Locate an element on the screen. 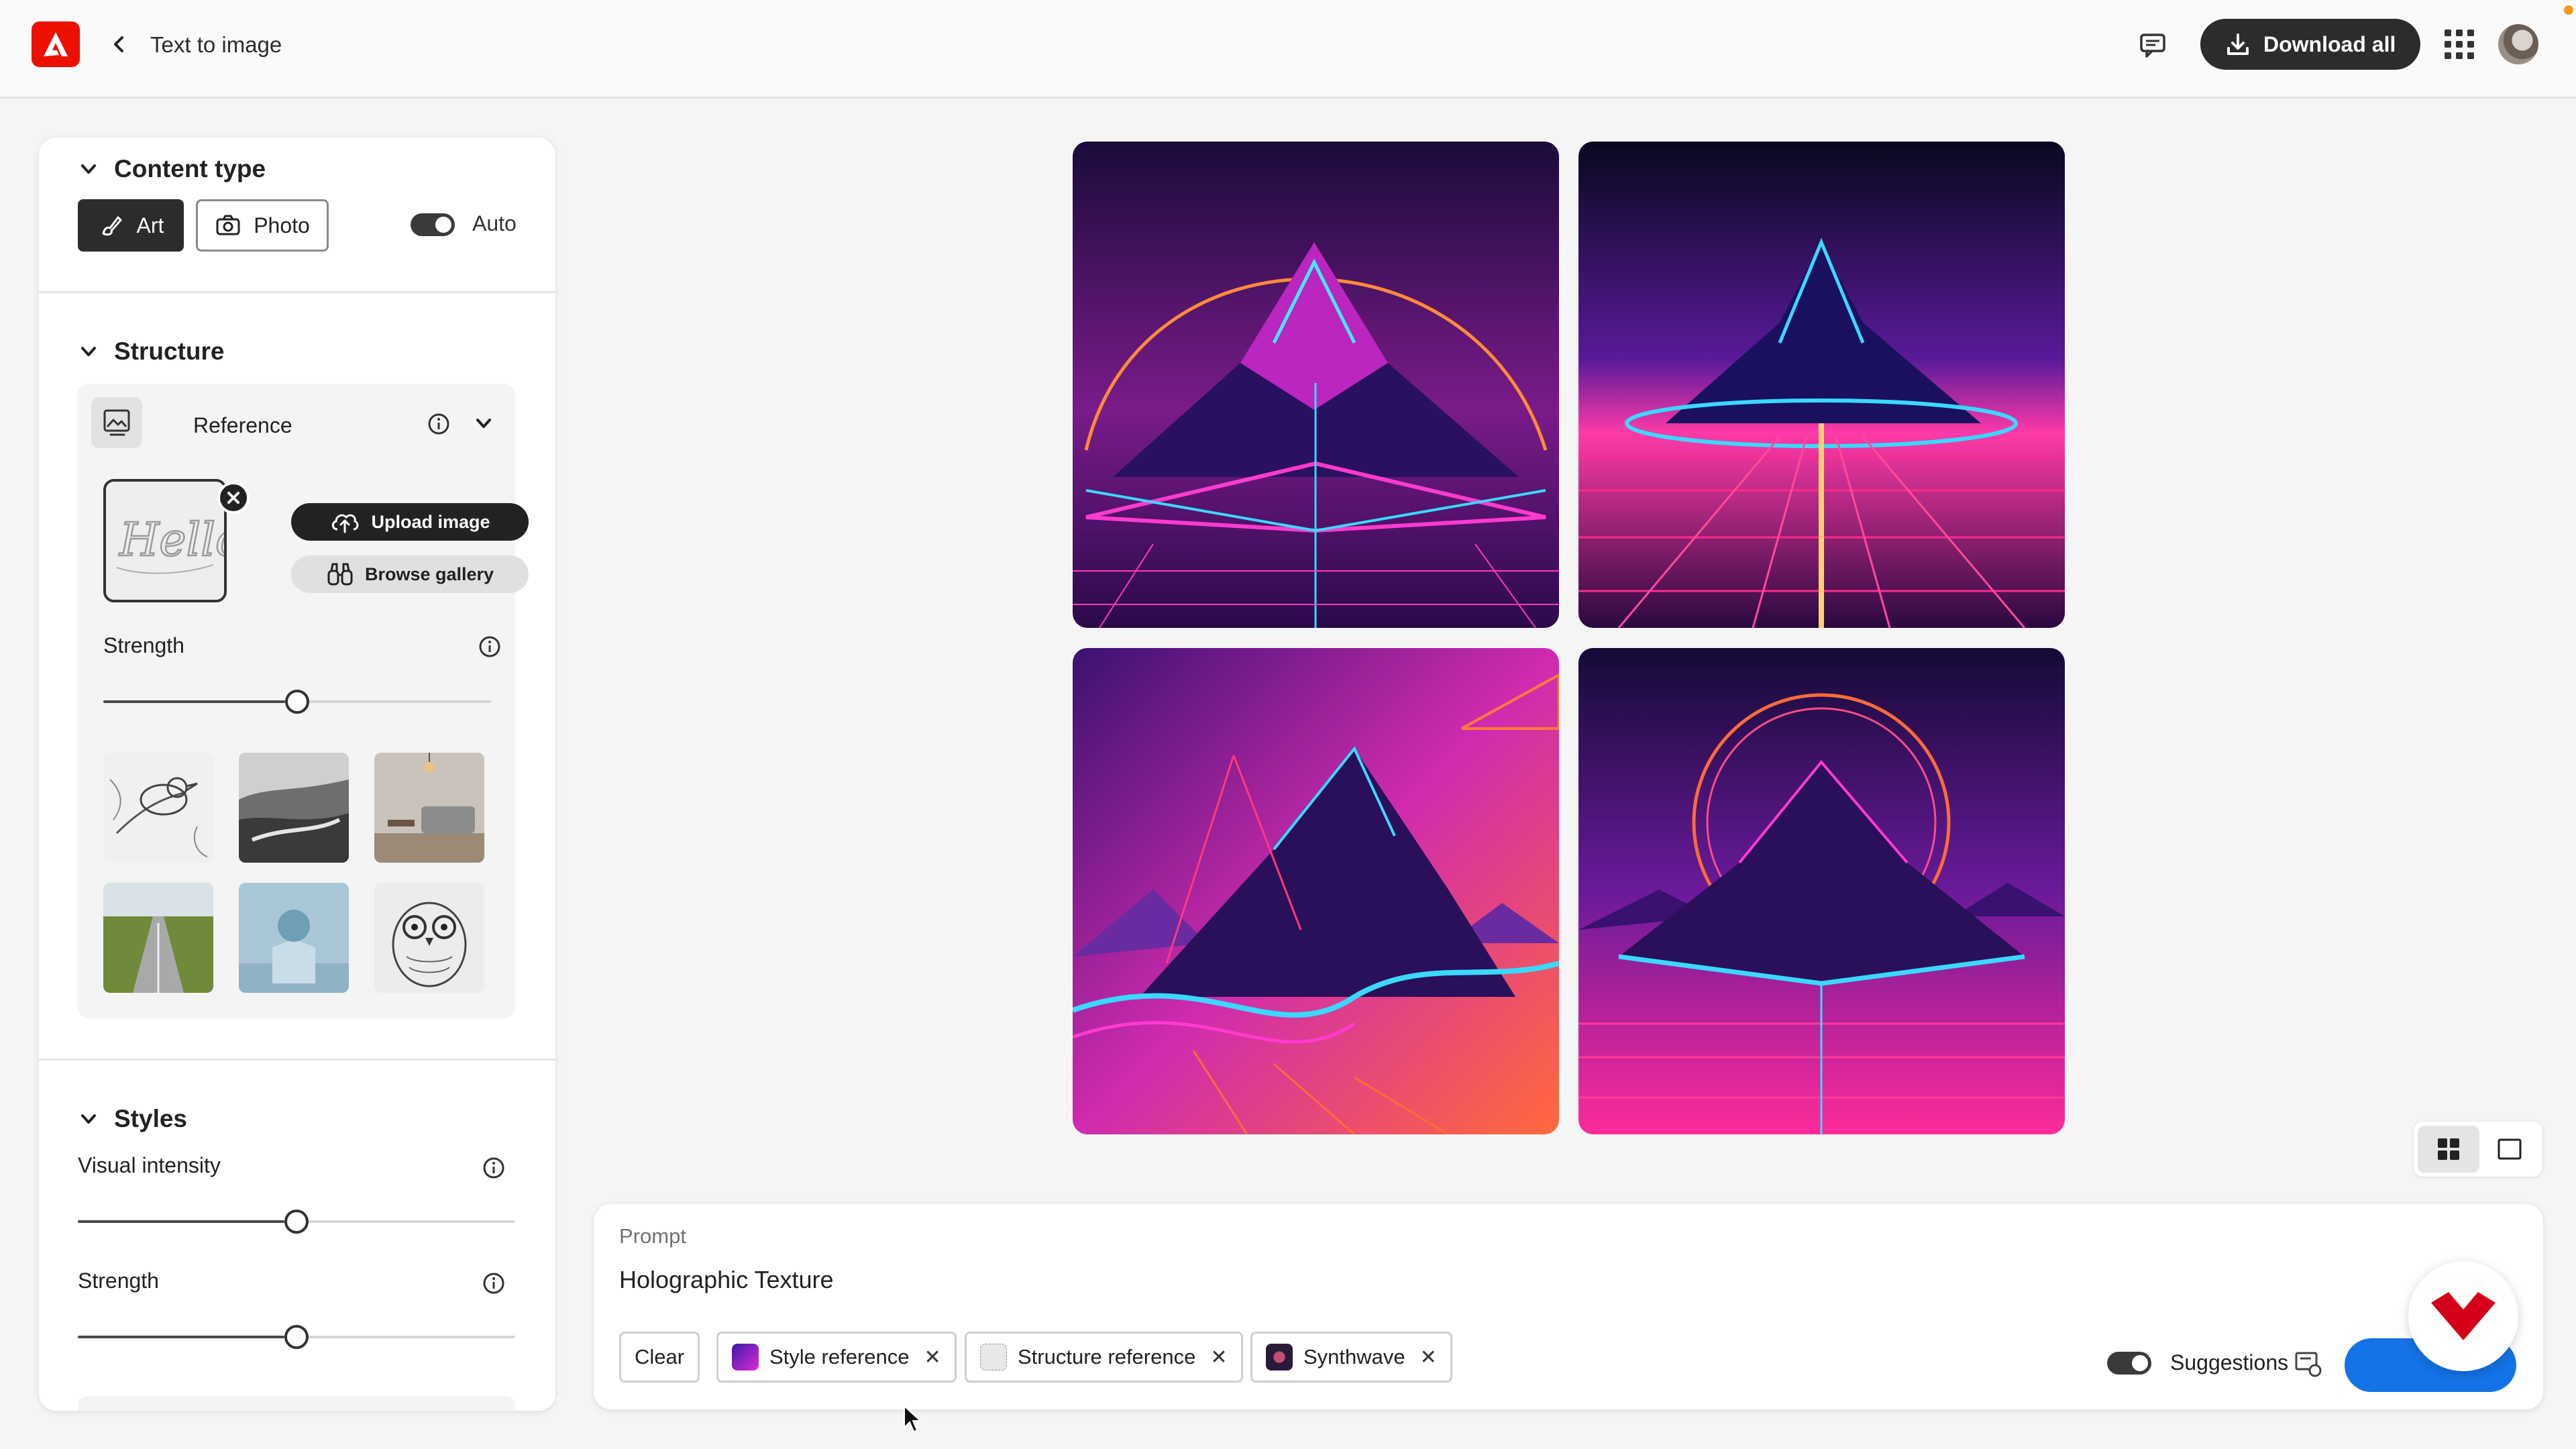 This screenshot has width=2576, height=1449. photo-label: Photo is located at coordinates (282, 225).